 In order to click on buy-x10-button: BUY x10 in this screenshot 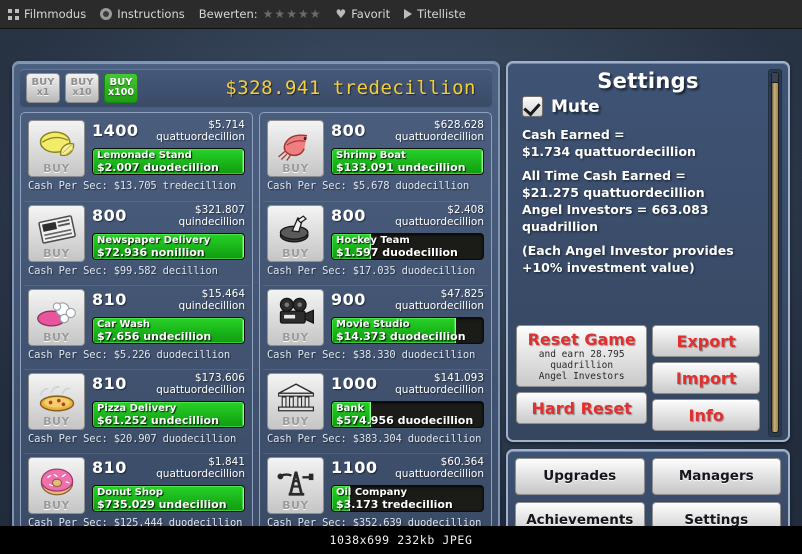, I will do `click(82, 88)`.